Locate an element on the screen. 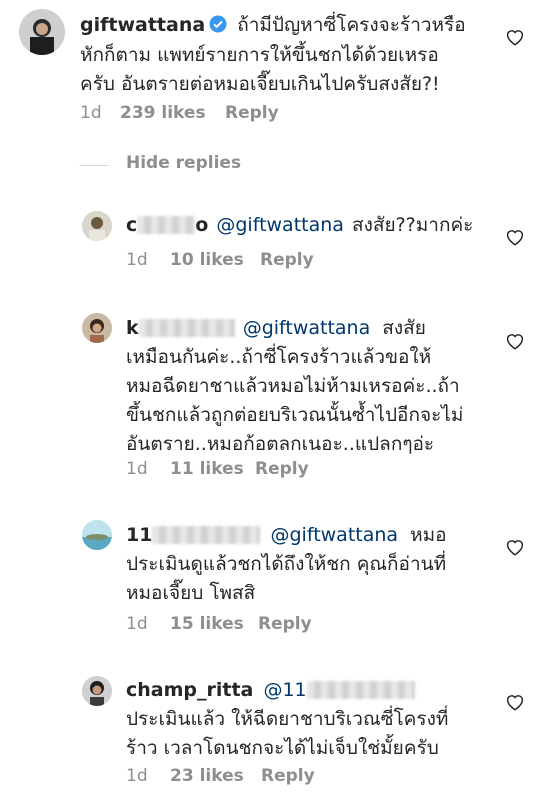  username: giftwattana is located at coordinates (142, 25).